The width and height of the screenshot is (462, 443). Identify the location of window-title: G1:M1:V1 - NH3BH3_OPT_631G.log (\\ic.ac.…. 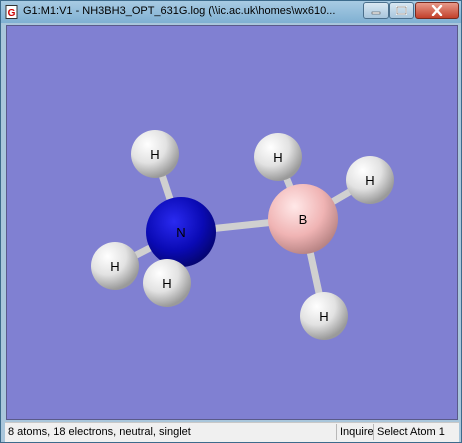
(179, 11).